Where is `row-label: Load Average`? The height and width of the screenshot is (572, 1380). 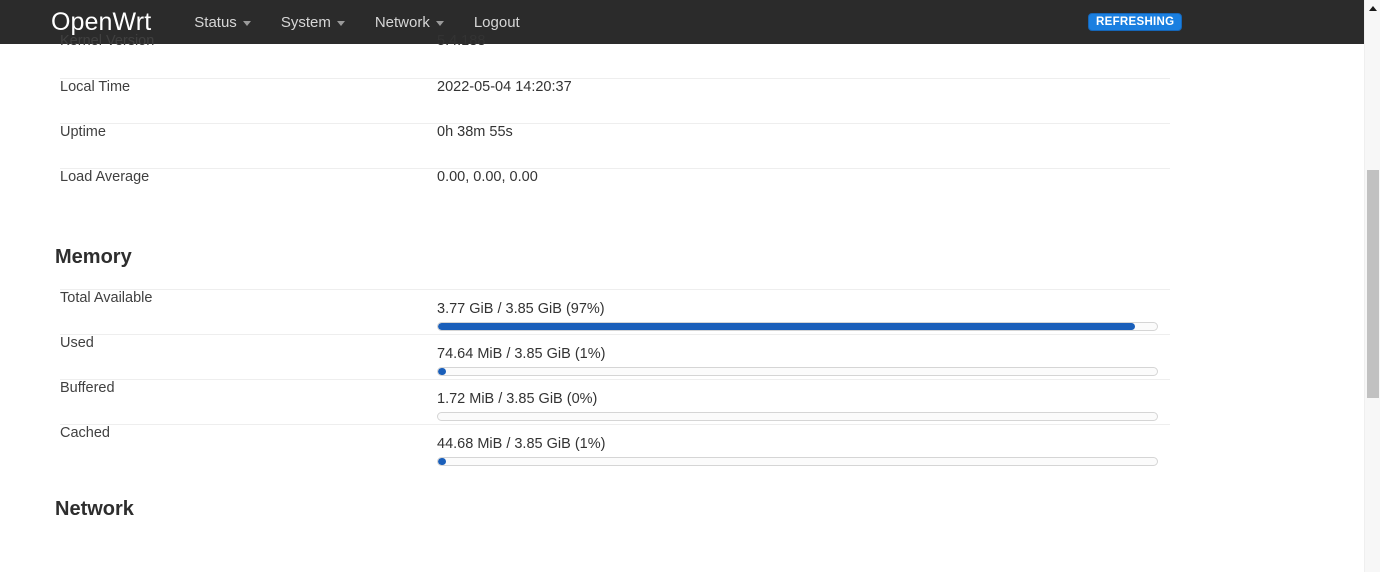
row-label: Load Average is located at coordinates (248, 190).